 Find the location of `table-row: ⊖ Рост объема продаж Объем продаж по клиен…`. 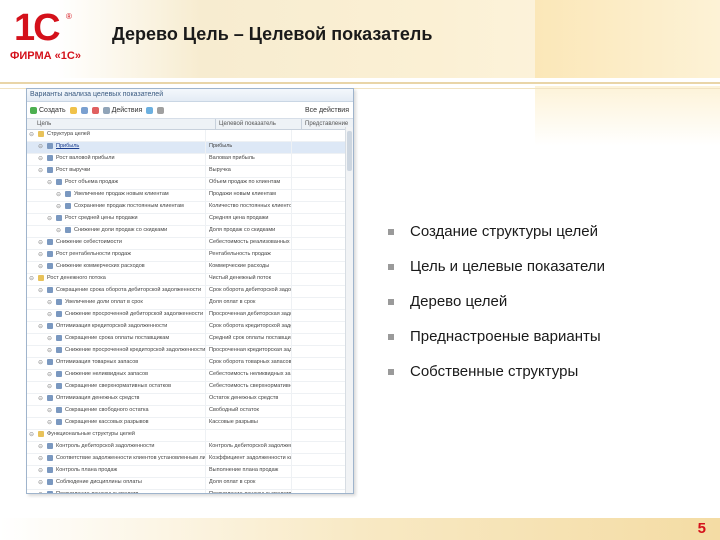

table-row: ⊖ Рост объема продаж Объем продаж по клиен… is located at coordinates (190, 184).